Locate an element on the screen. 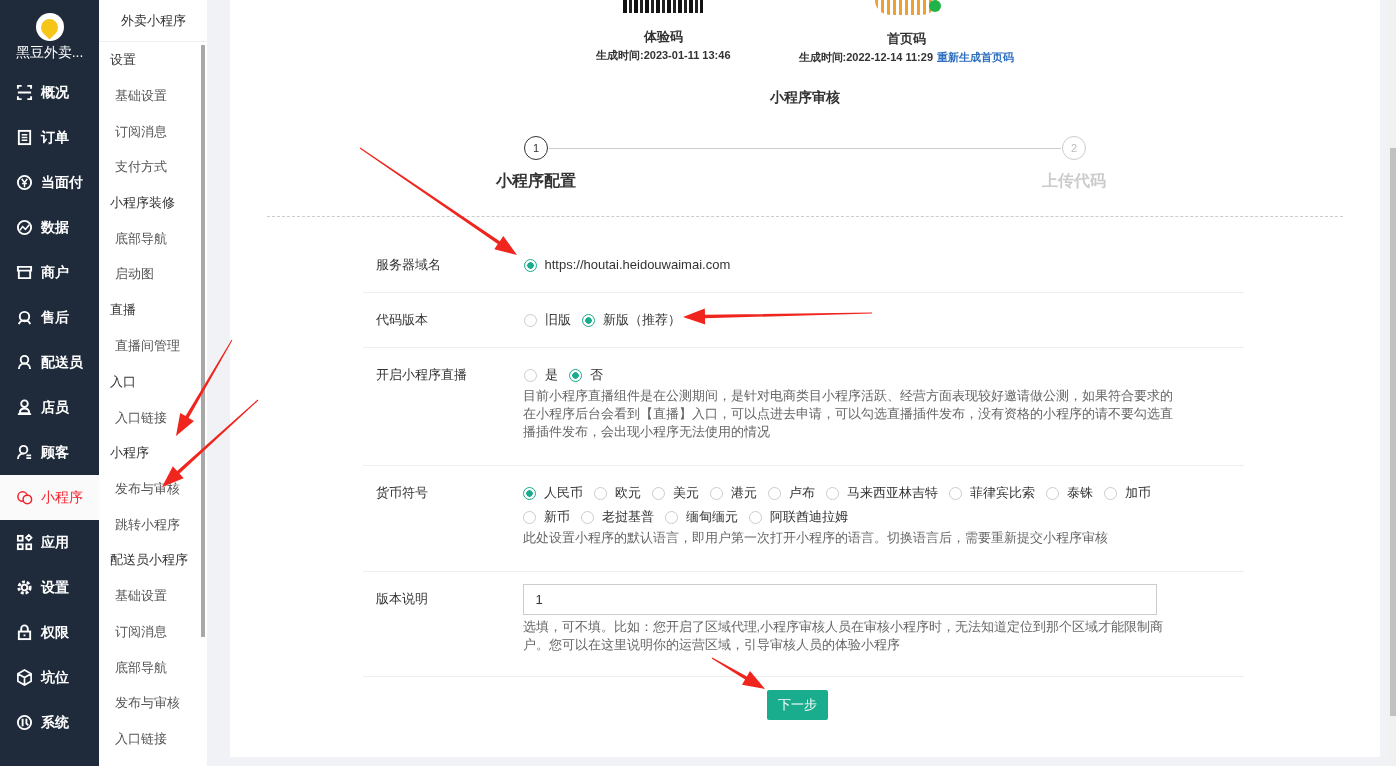 The height and width of the screenshot is (766, 1396). submenu-item: 跳转小程序 is located at coordinates (153, 524).